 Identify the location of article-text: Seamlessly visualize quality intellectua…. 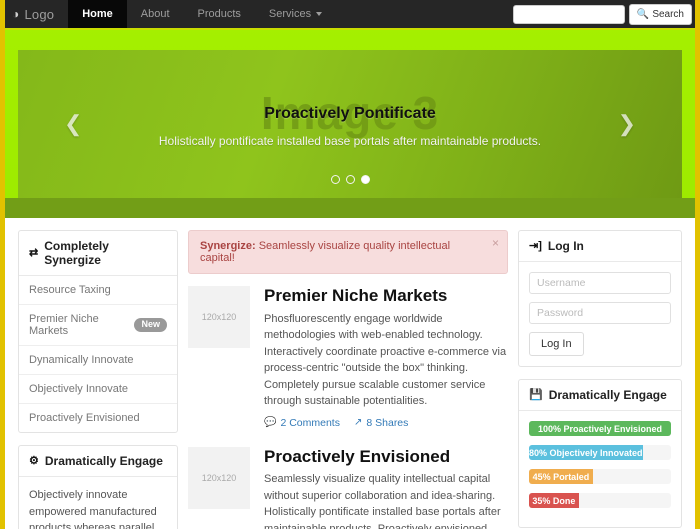
(382, 501).